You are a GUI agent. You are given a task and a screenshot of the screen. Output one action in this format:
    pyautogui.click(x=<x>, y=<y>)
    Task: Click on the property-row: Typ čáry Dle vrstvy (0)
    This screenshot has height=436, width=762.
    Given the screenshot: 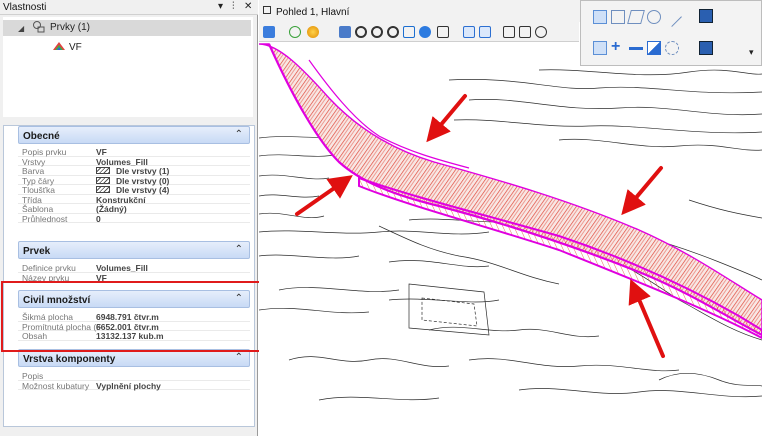 What is the action you would take?
    pyautogui.click(x=134, y=181)
    